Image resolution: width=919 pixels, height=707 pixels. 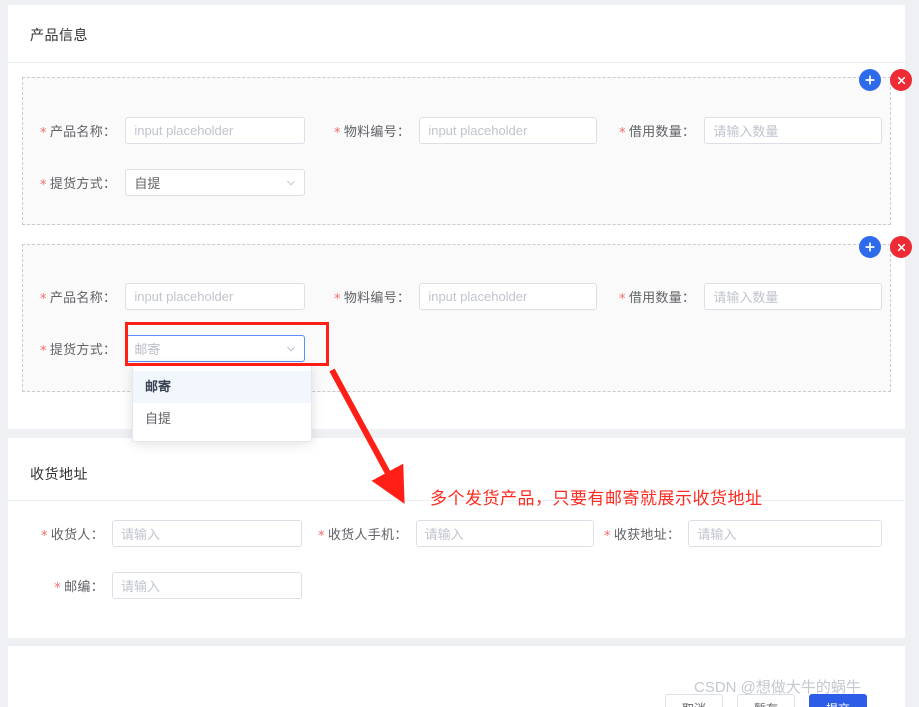 I want to click on delivery-method-value-2: 邮寄, so click(x=147, y=349).